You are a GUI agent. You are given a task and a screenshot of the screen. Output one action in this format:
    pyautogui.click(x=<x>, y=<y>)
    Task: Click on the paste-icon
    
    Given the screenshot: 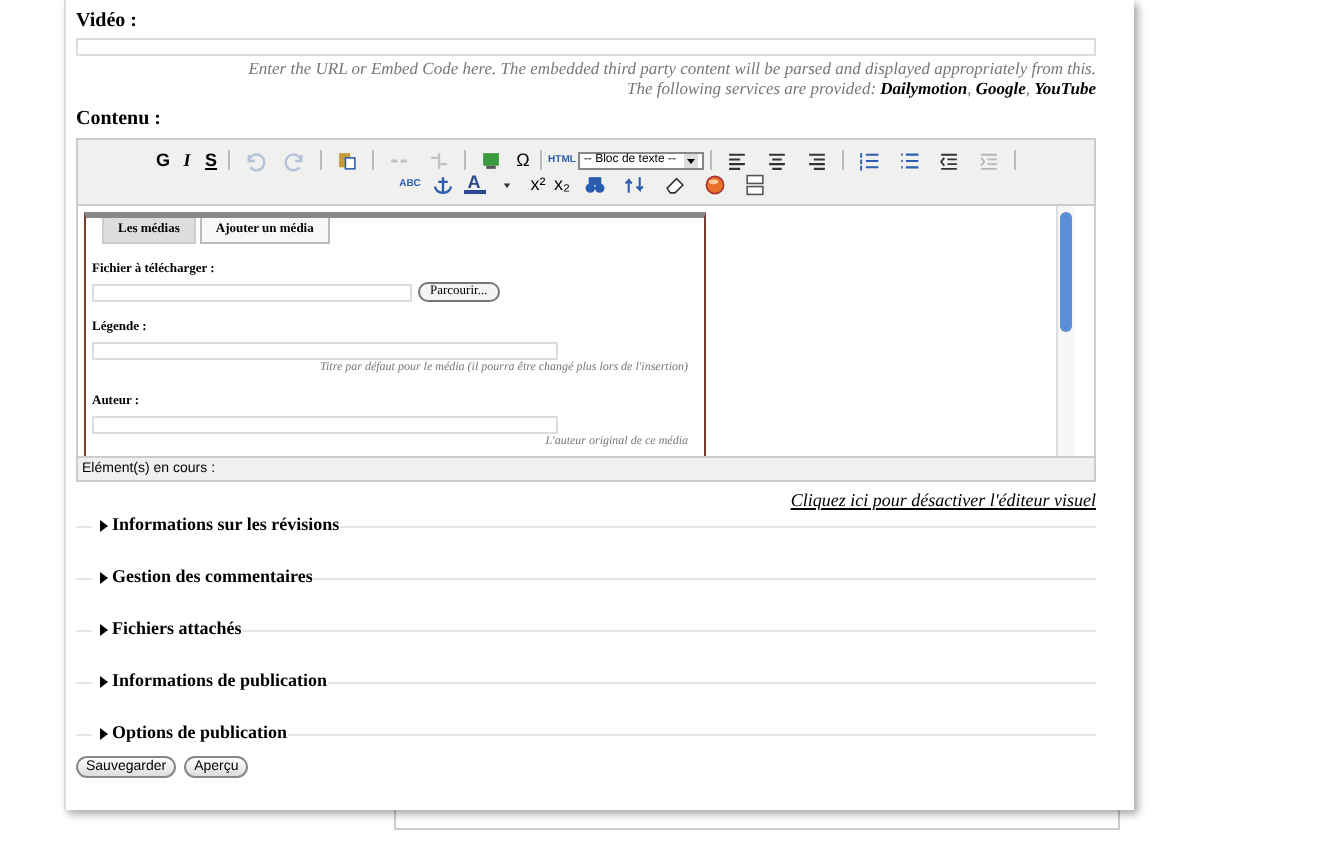 What is the action you would take?
    pyautogui.click(x=347, y=160)
    